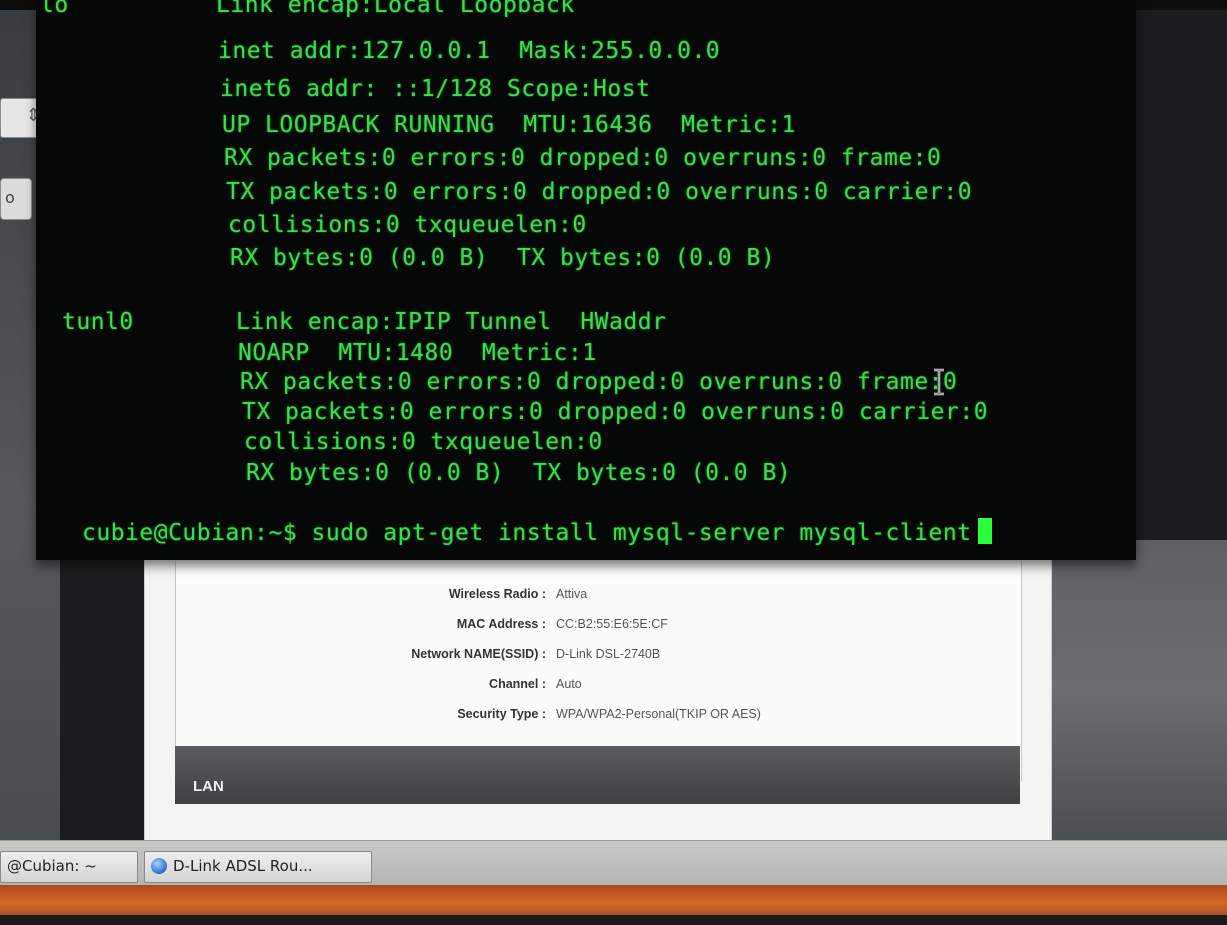 Image resolution: width=1227 pixels, height=925 pixels. I want to click on monitor-bezel-bottom, so click(613, 905).